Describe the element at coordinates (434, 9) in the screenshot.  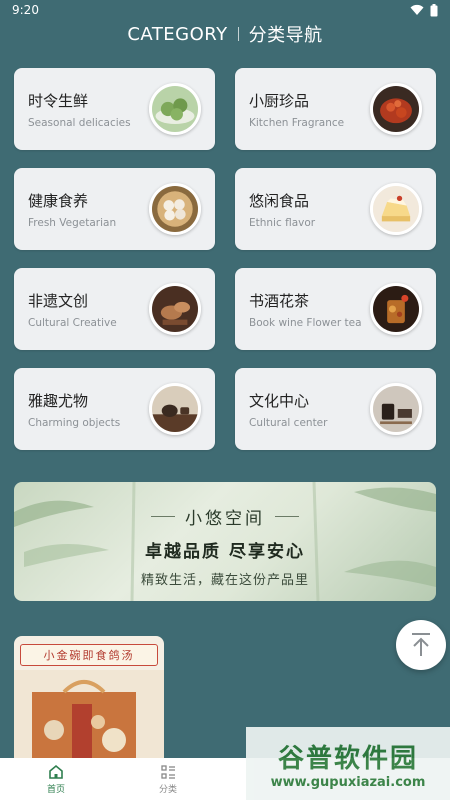
I see `battery-icon` at that location.